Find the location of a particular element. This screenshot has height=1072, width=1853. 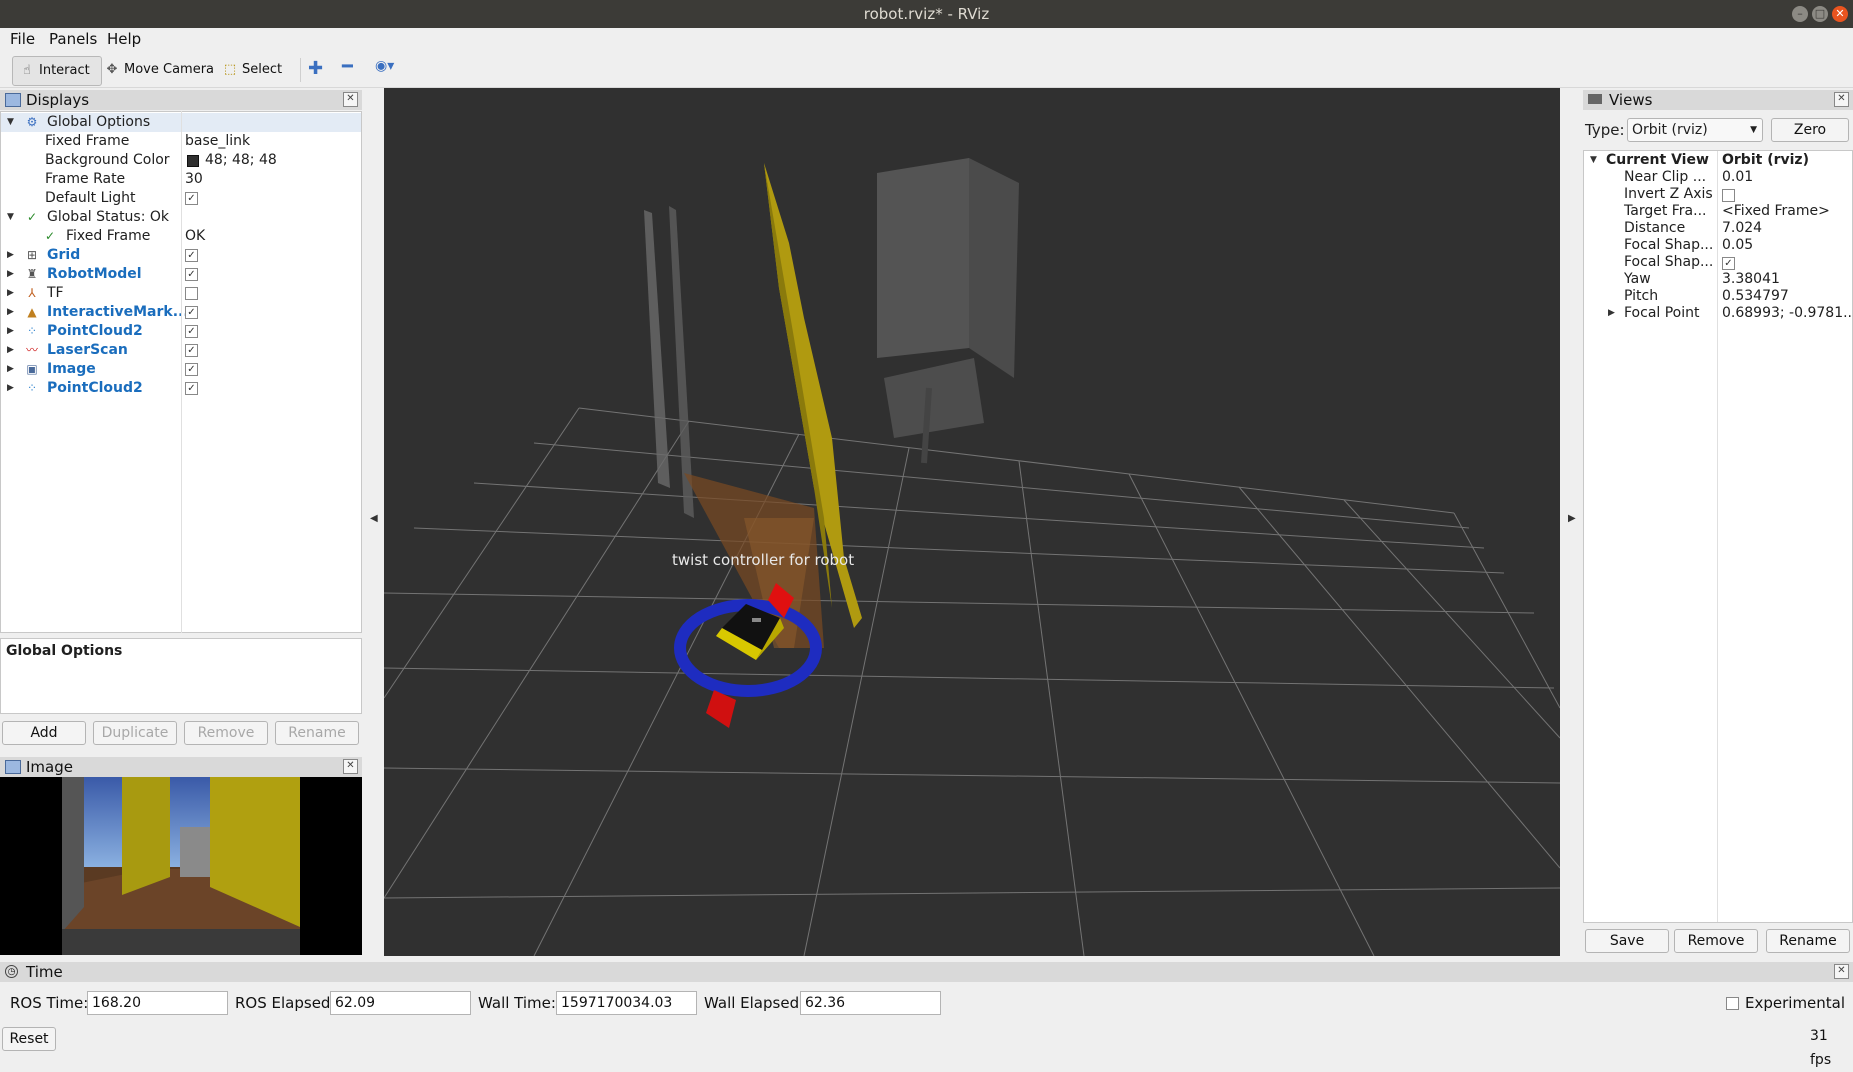

rename-view-button: Rename is located at coordinates (1808, 941).